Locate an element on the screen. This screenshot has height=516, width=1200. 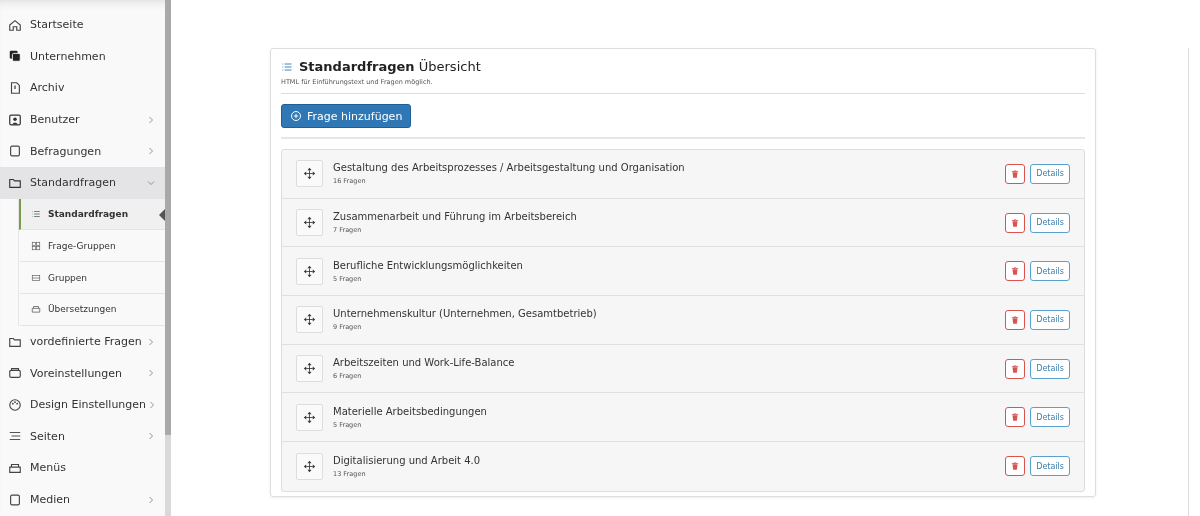
user-icon is located at coordinates (15, 119).